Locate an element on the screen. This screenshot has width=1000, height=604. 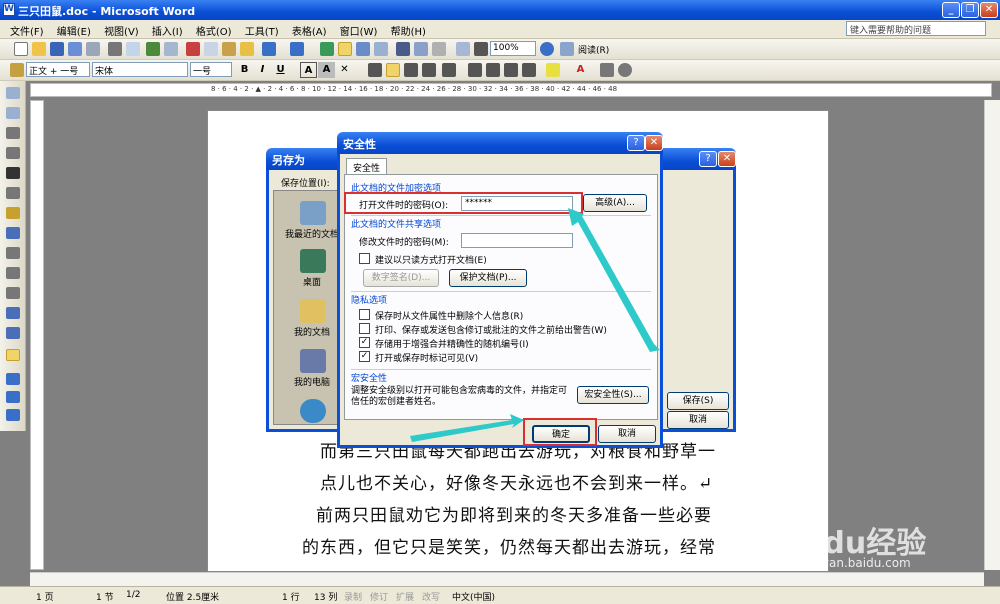
status-overtype: 改写 is located at coordinates (431, 596).